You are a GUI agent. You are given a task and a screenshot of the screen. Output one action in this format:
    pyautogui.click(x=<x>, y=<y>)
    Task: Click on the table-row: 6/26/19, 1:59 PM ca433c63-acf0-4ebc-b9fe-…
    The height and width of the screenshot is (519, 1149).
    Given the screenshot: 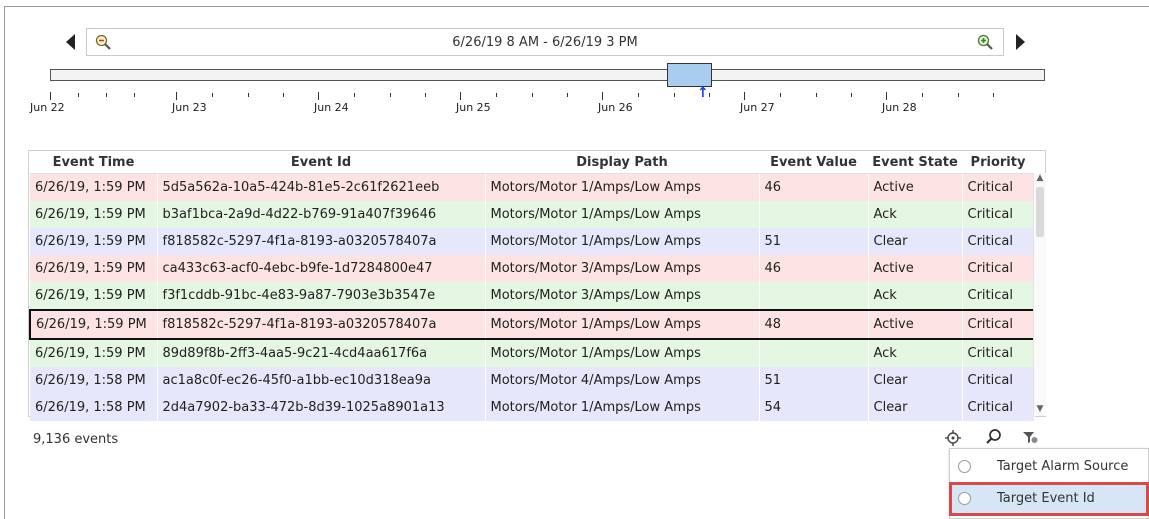 What is the action you would take?
    pyautogui.click(x=532, y=268)
    